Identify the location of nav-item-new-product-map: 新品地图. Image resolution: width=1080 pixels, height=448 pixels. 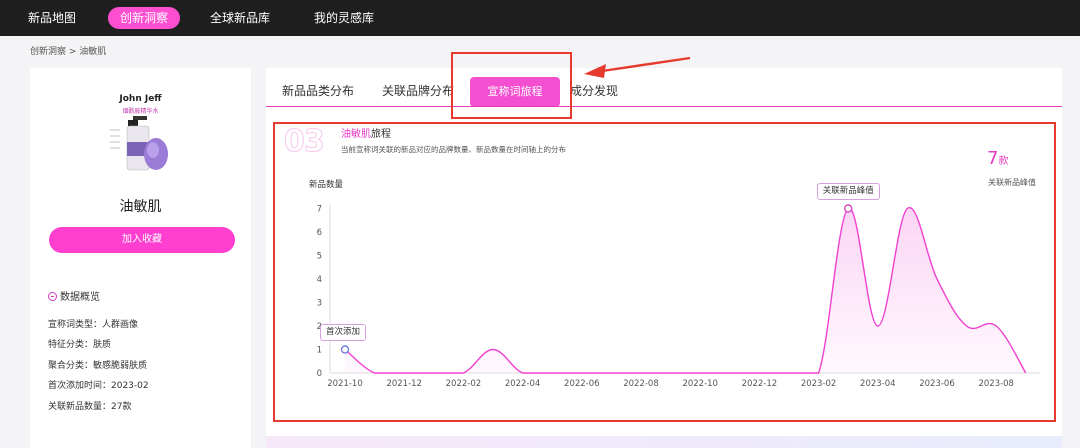
(52, 18).